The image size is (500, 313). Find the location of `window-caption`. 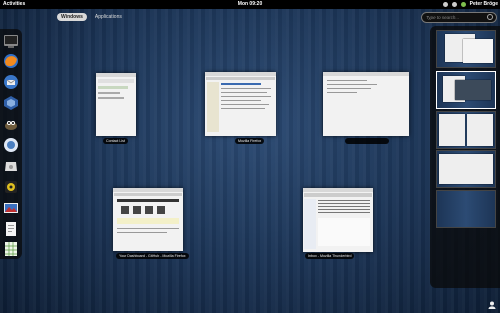

window-caption is located at coordinates (367, 141).